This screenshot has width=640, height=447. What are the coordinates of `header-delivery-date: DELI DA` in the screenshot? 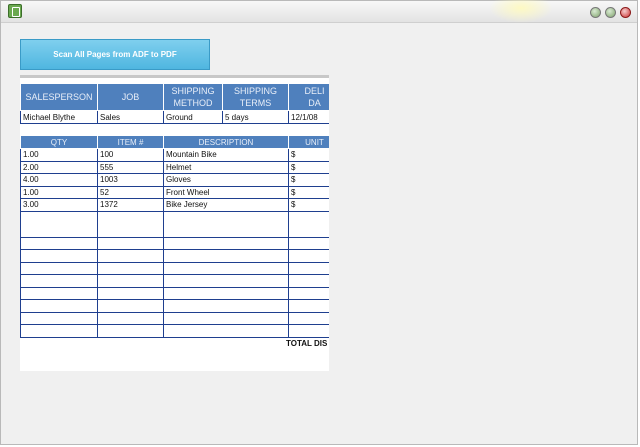 It's located at (308, 97).